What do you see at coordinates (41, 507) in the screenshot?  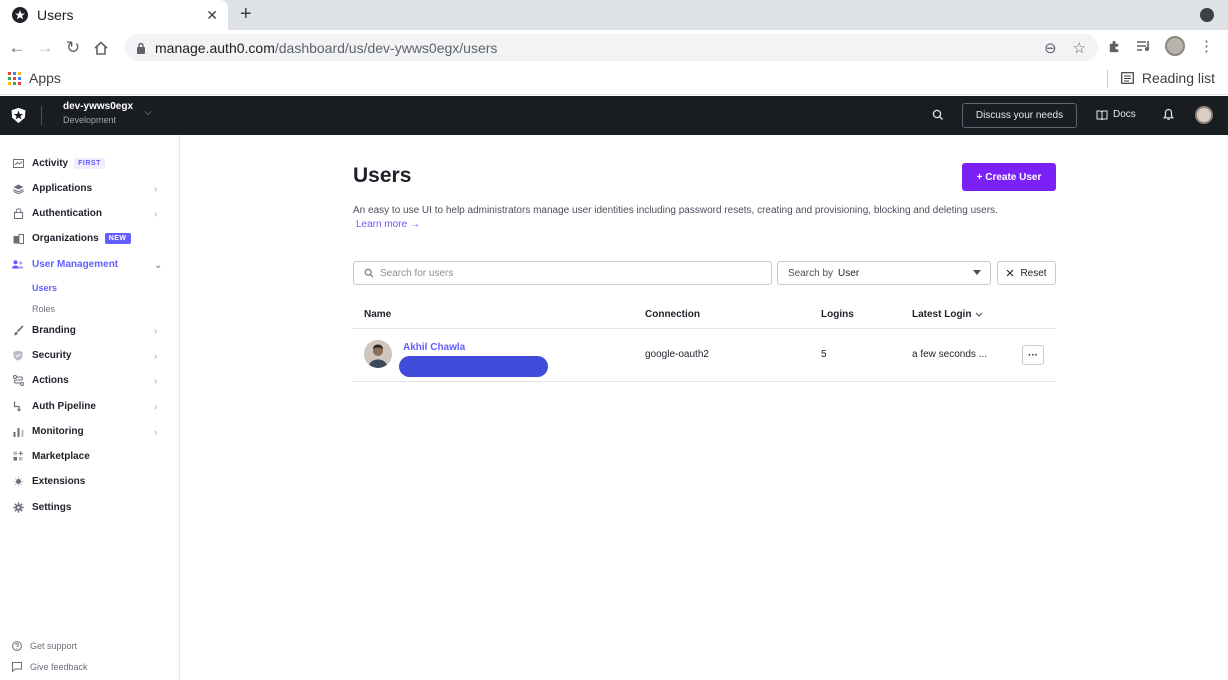 I see `sidebar-item-settings: Settings` at bounding box center [41, 507].